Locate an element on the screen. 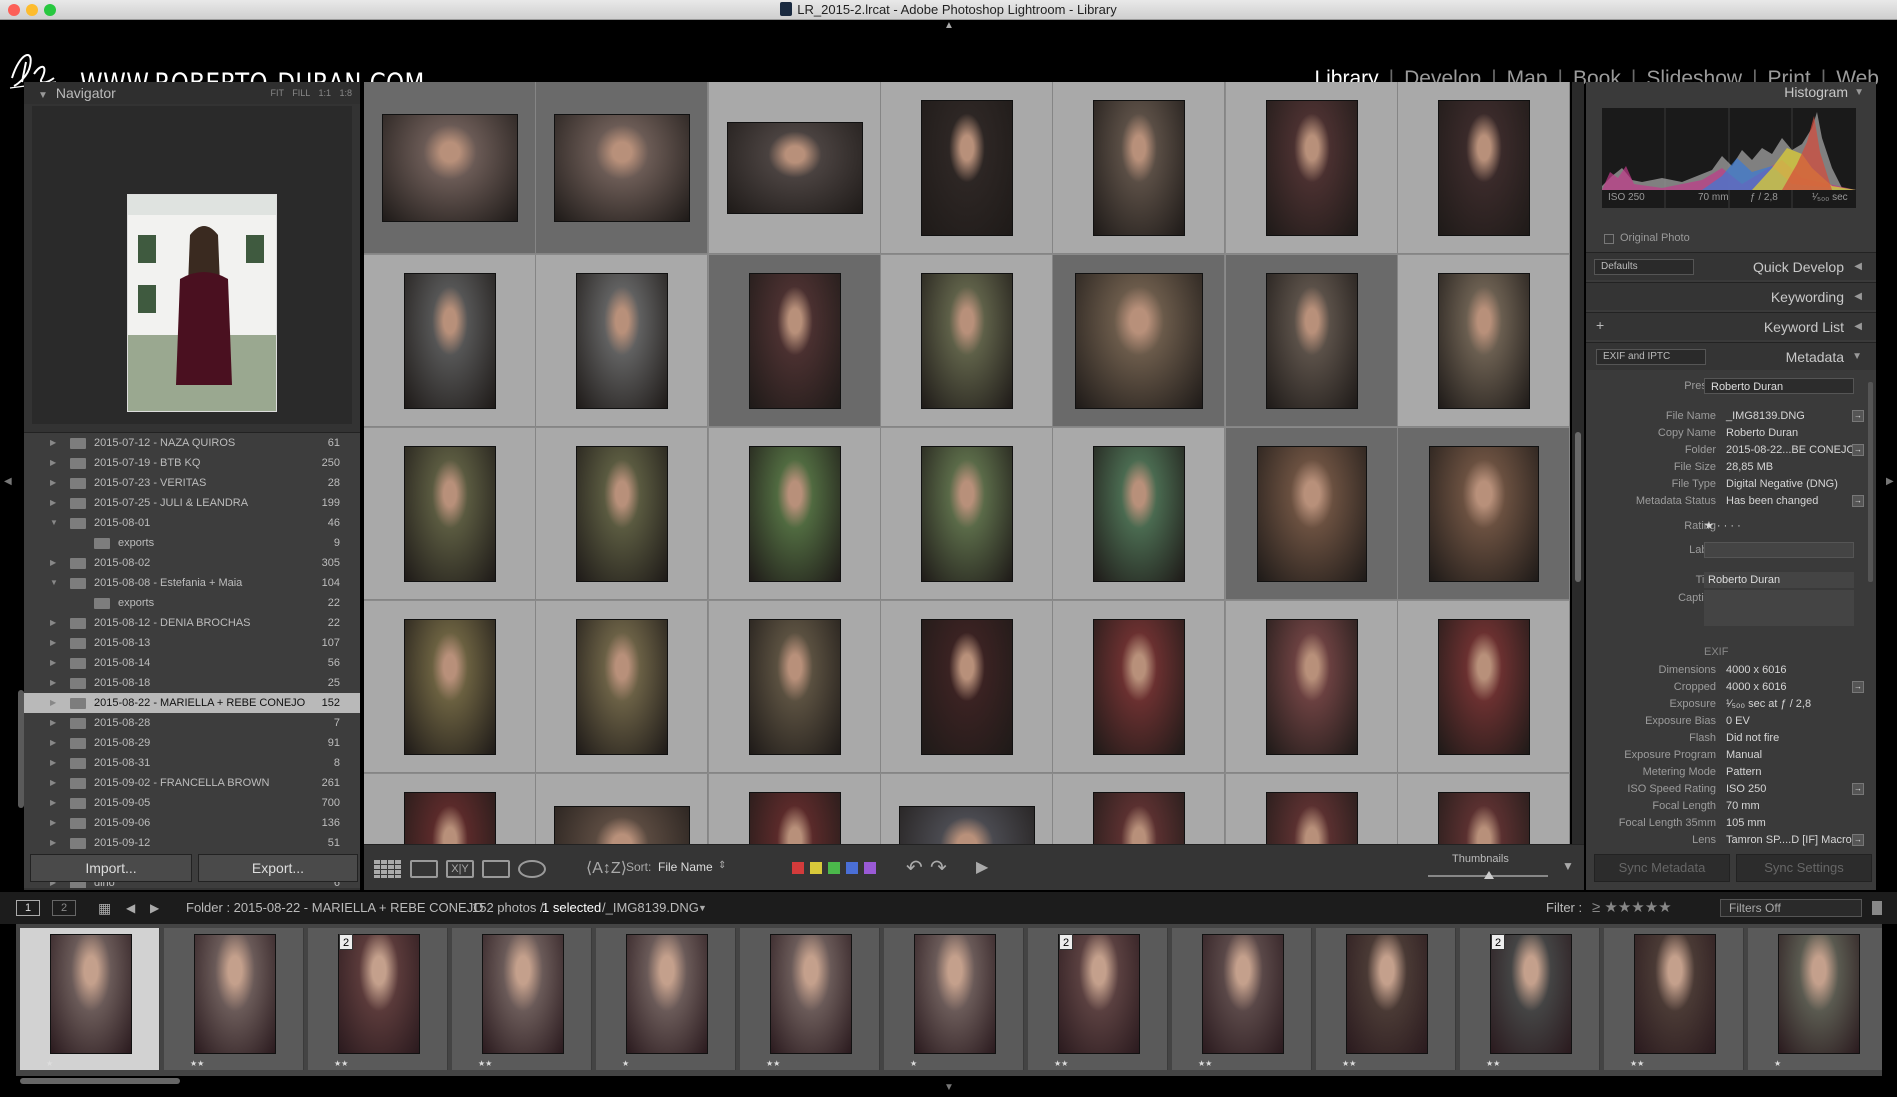 The width and height of the screenshot is (1897, 1097). folder-row: ▶ 2015-08-14 56 is located at coordinates (192, 663).